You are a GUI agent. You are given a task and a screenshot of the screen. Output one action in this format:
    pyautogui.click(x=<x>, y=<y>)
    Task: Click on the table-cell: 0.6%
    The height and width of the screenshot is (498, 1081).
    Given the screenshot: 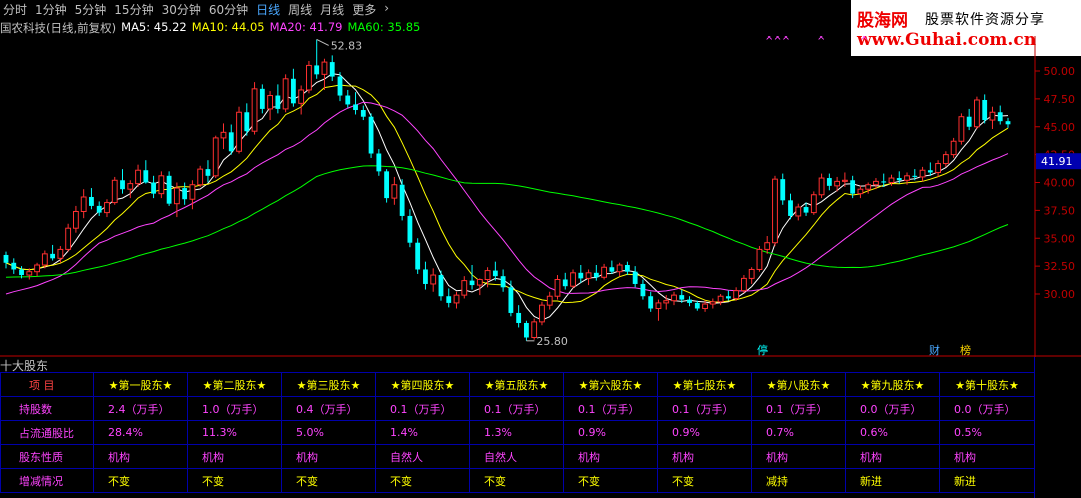 What is the action you would take?
    pyautogui.click(x=892, y=432)
    